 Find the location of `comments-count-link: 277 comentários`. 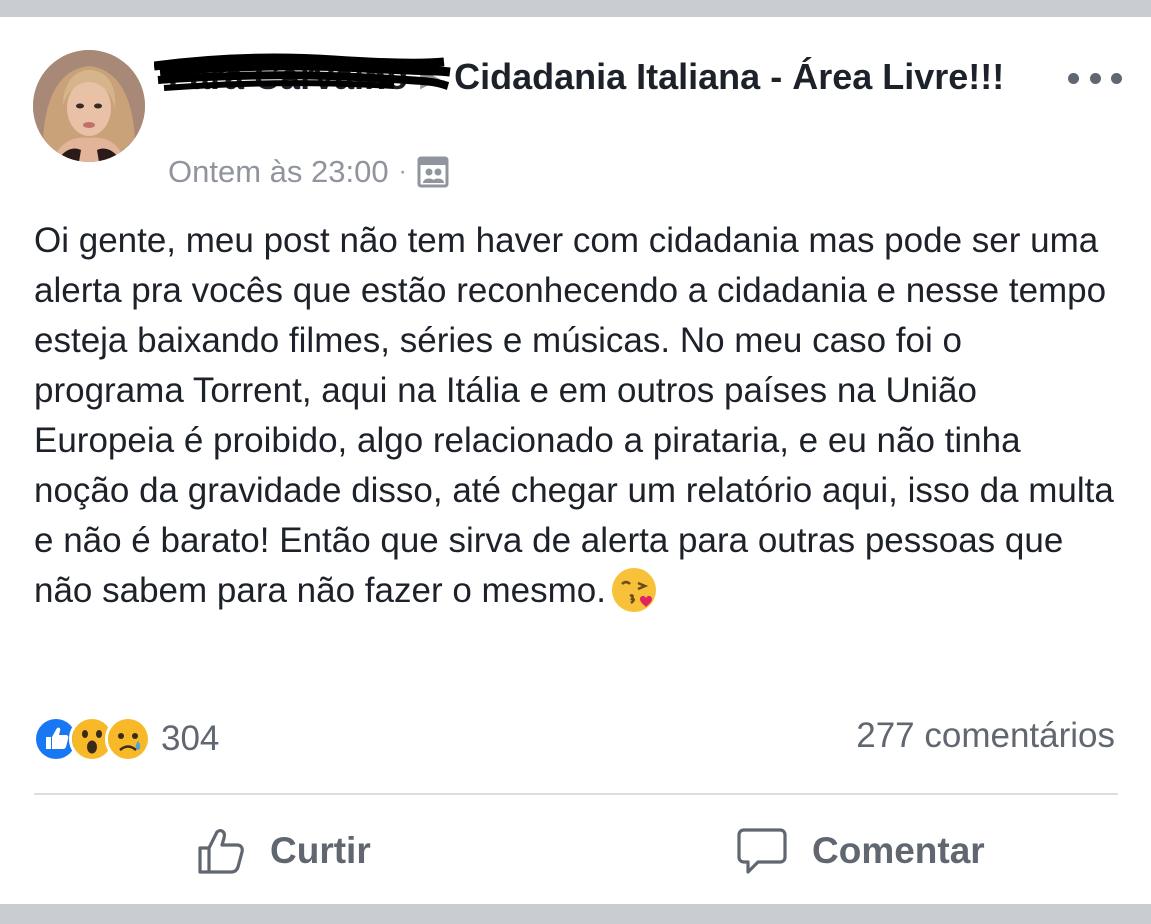

comments-count-link: 277 comentários is located at coordinates (985, 736).